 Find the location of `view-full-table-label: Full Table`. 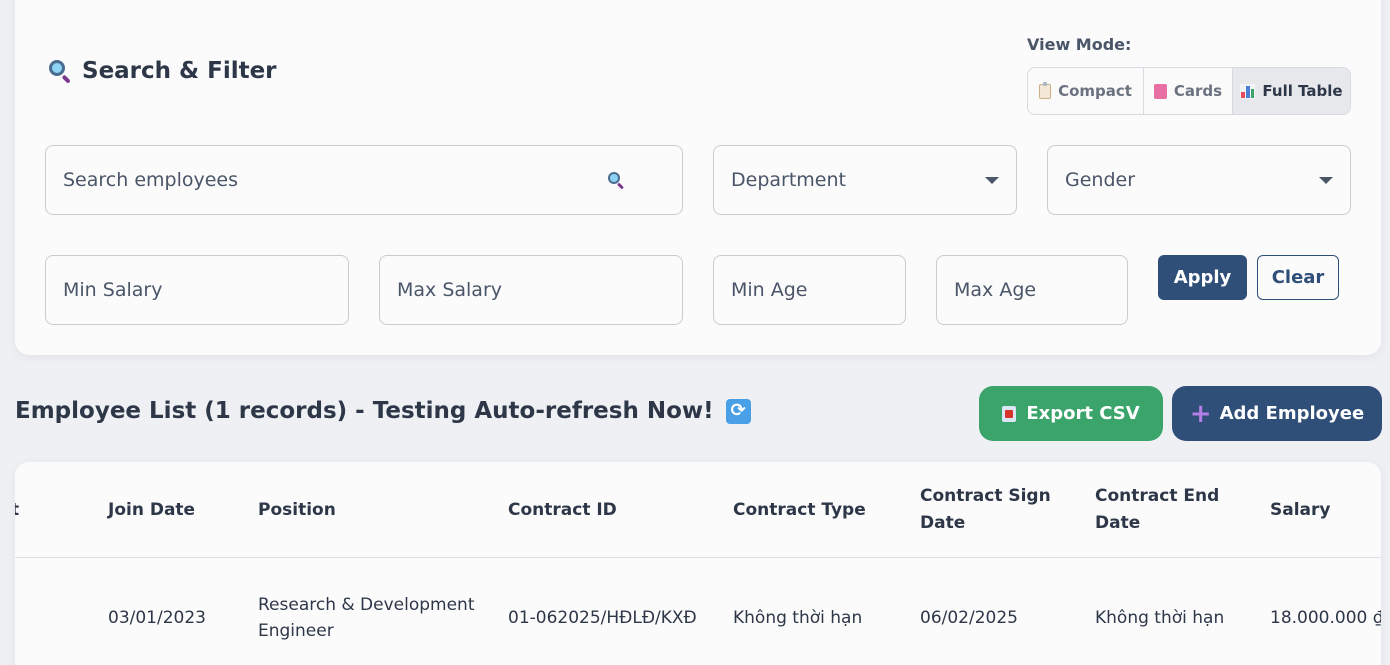

view-full-table-label: Full Table is located at coordinates (1302, 91).